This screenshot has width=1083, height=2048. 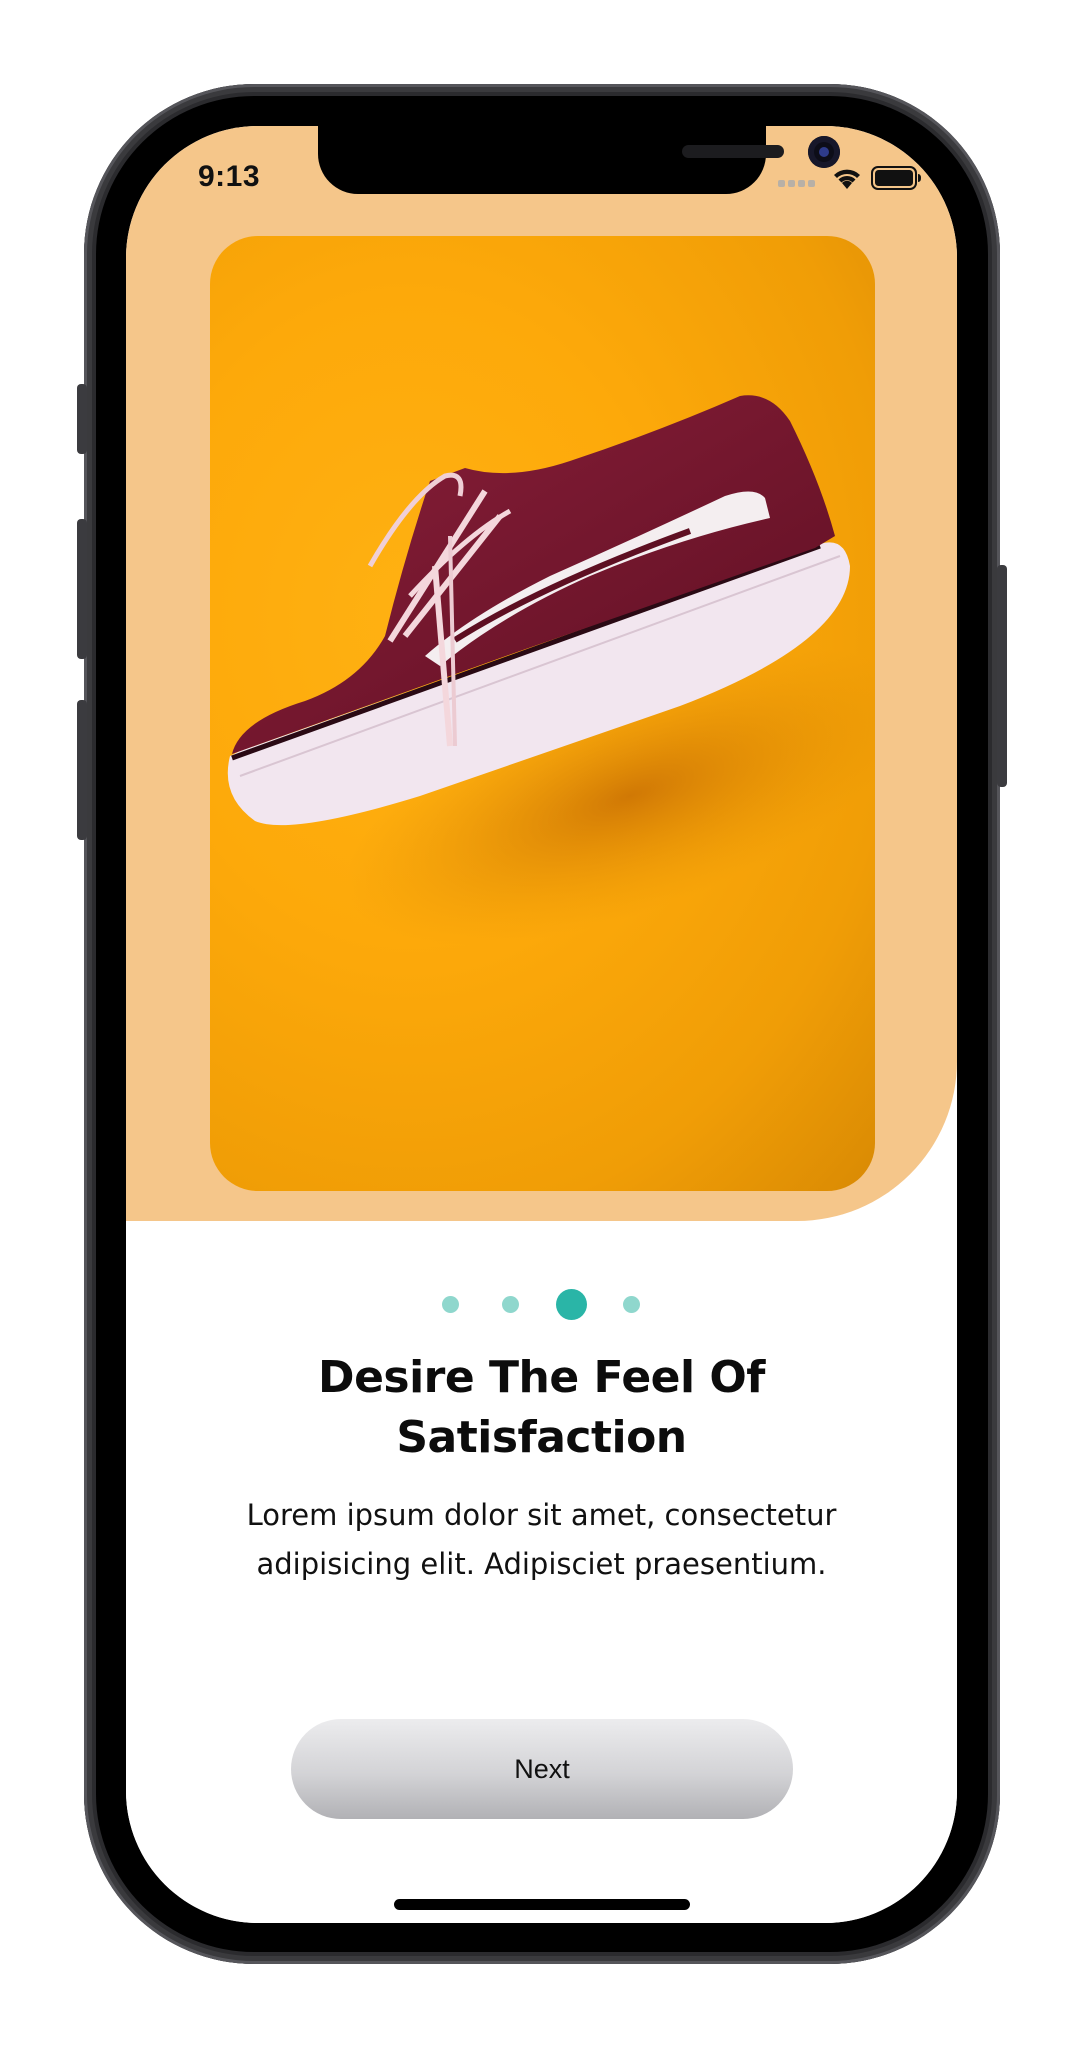 What do you see at coordinates (82, 419) in the screenshot?
I see `silent-switch` at bounding box center [82, 419].